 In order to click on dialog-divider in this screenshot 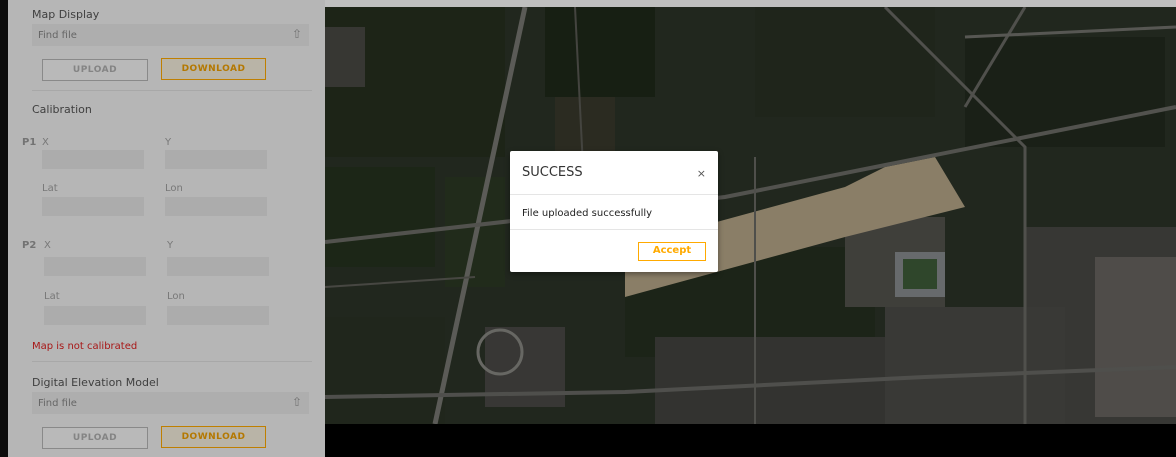, I will do `click(614, 229)`.